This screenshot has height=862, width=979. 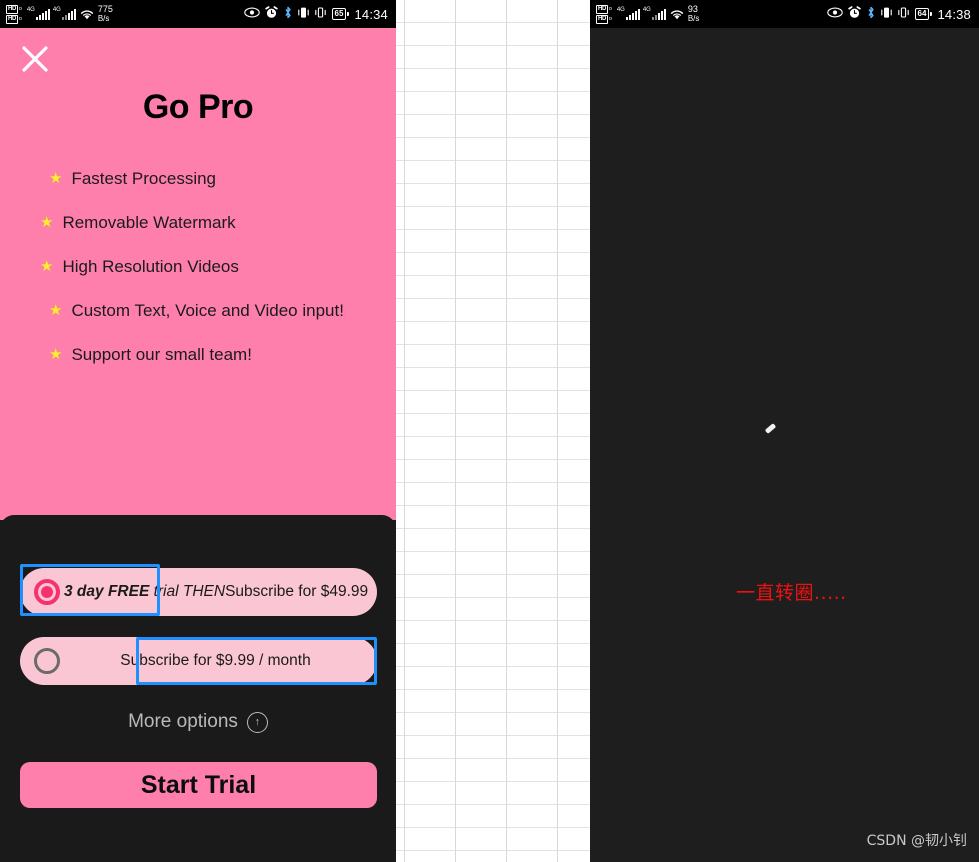 I want to click on feature-label: Custom Text, Voice and Video input!, so click(x=207, y=310).